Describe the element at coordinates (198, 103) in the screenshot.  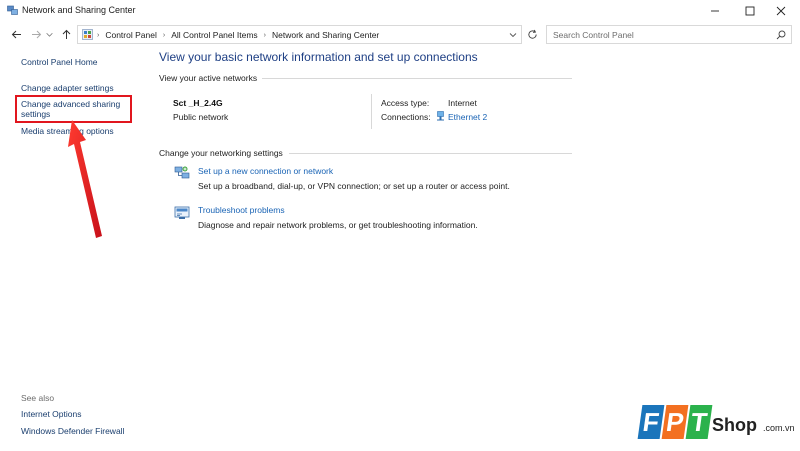
I see `network-name: Sct _H_2.4G` at that location.